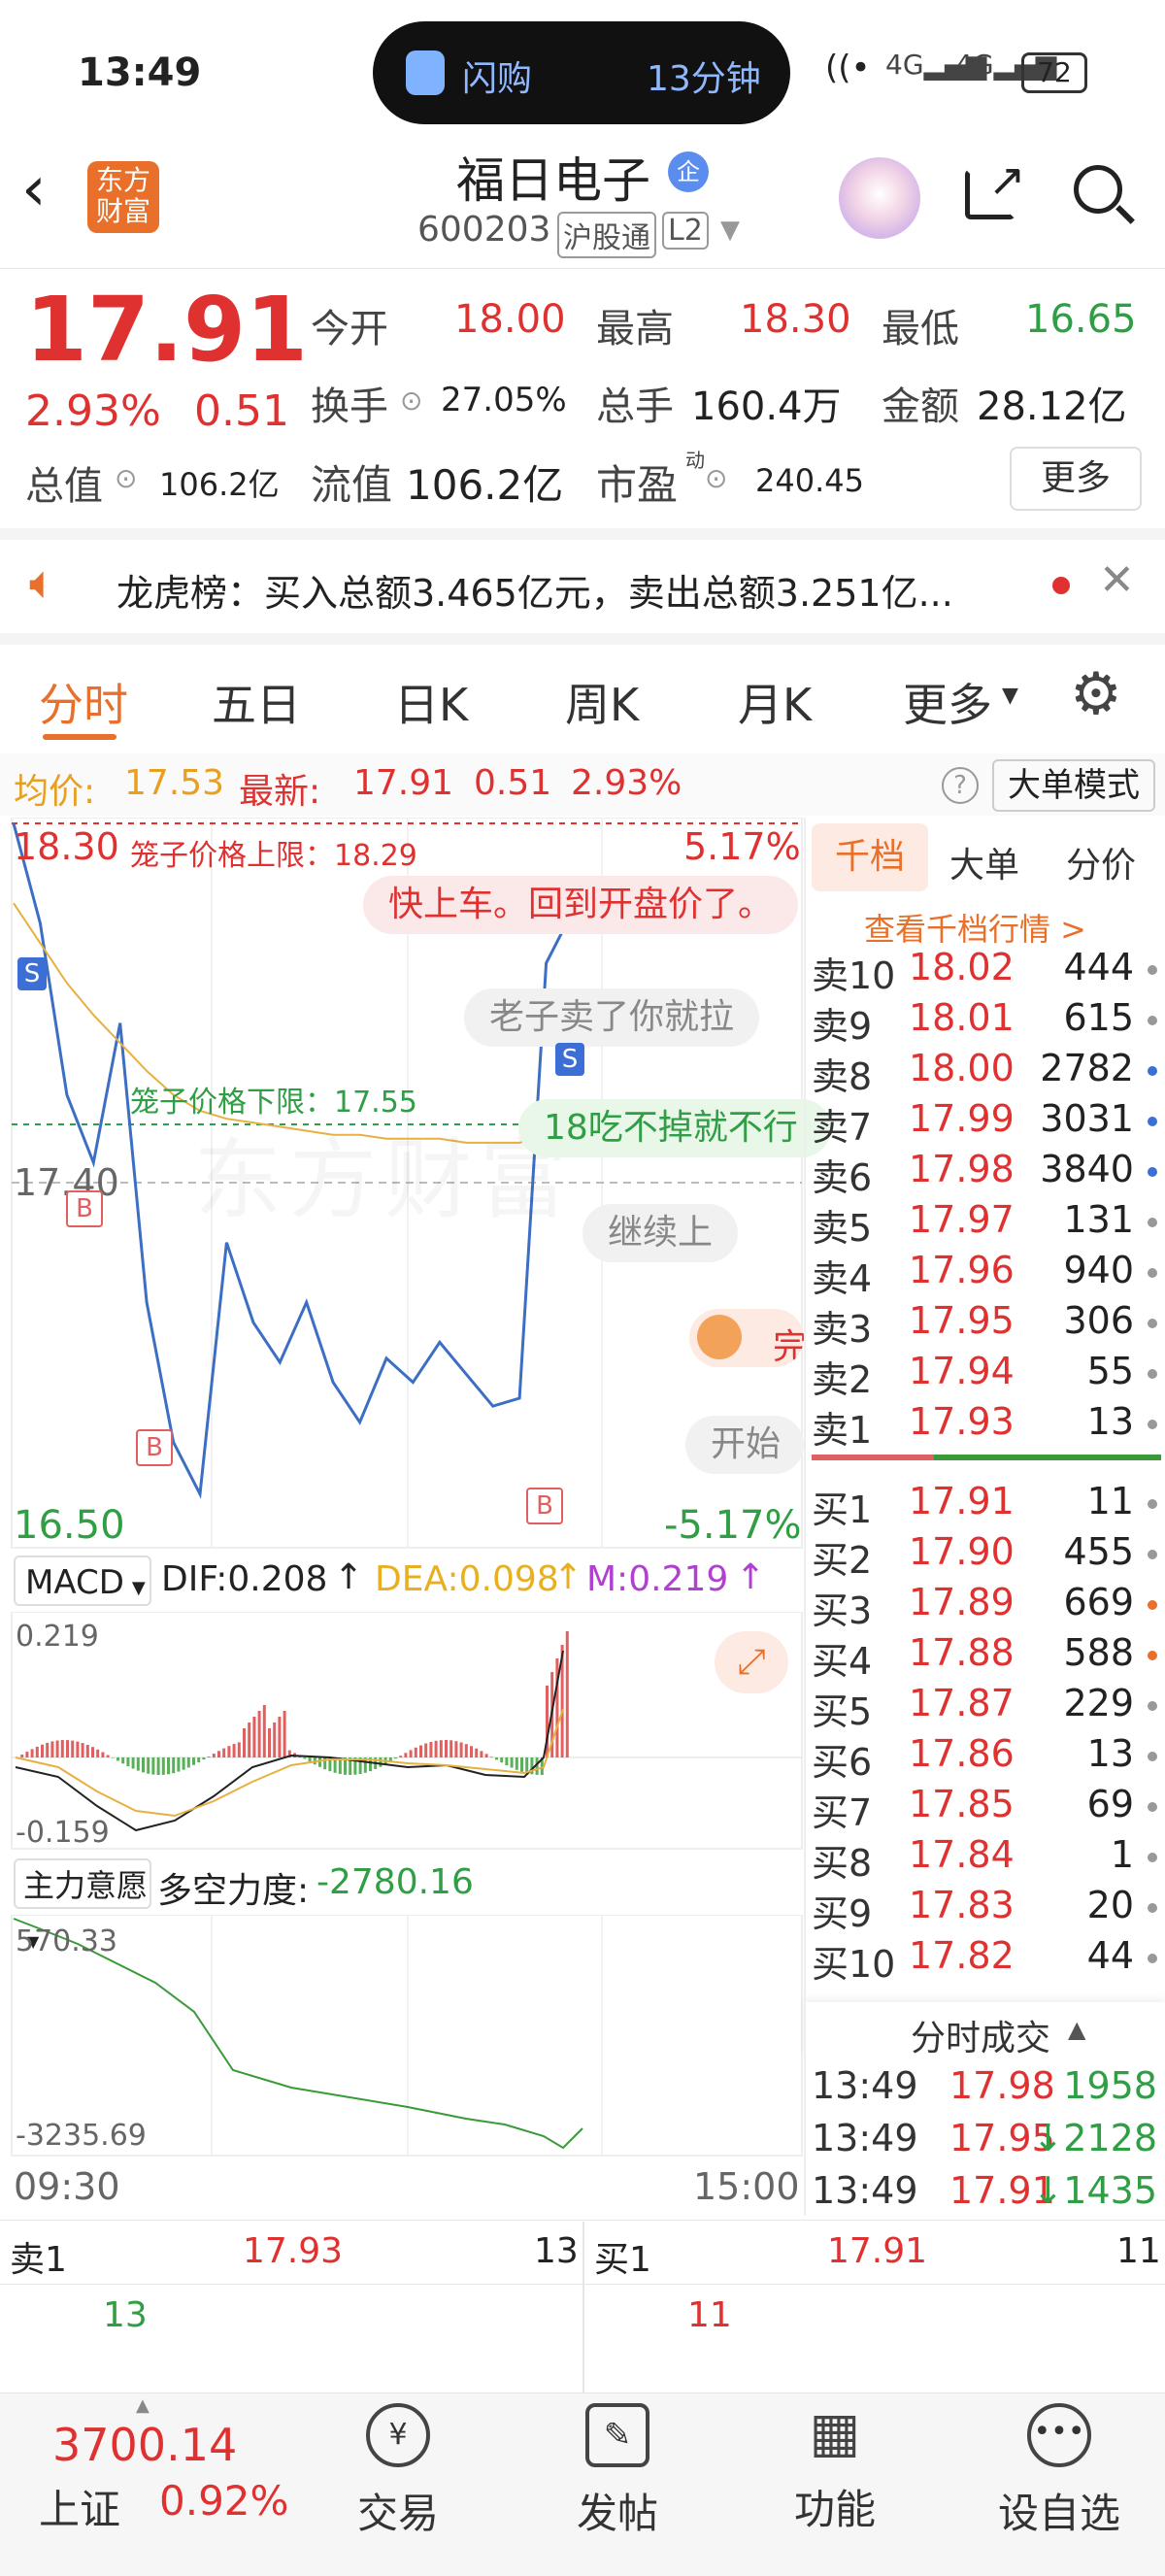 The image size is (1165, 2576). What do you see at coordinates (842, 1380) in the screenshot?
I see `ask-level: 卖2` at bounding box center [842, 1380].